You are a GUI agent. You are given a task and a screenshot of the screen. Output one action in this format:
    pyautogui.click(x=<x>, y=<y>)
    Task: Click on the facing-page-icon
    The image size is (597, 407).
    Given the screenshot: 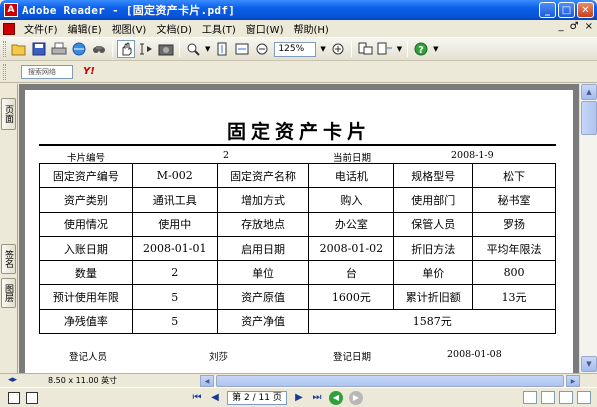 What is the action you would take?
    pyautogui.click(x=566, y=397)
    